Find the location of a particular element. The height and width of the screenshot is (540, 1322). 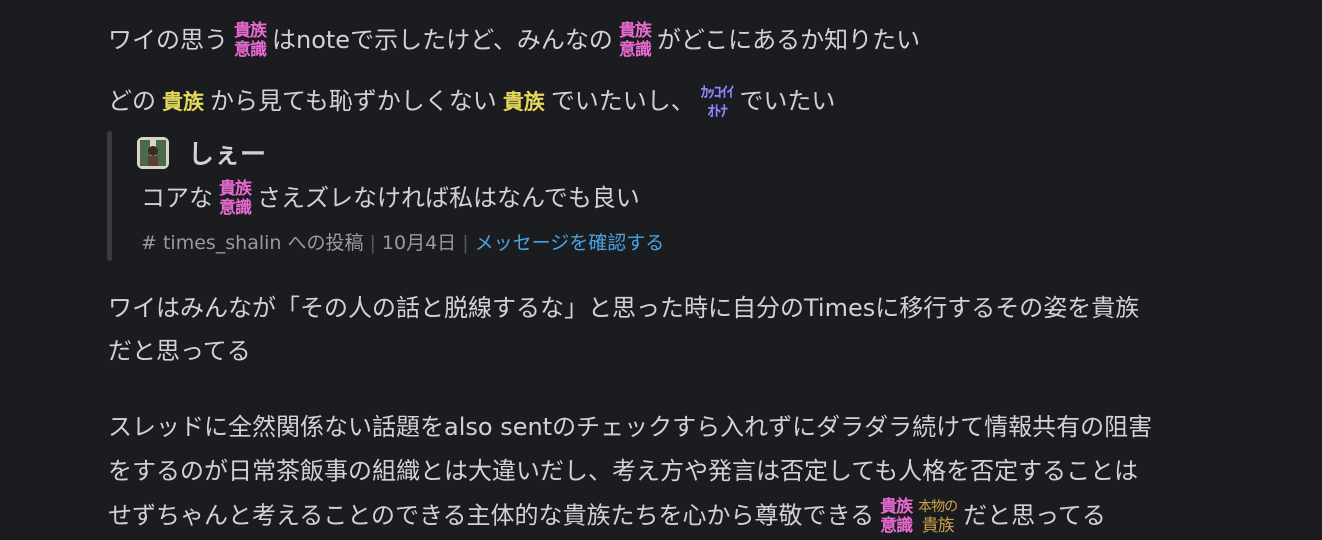

quote-channel: # times_shalin への投稿 is located at coordinates (252, 243).